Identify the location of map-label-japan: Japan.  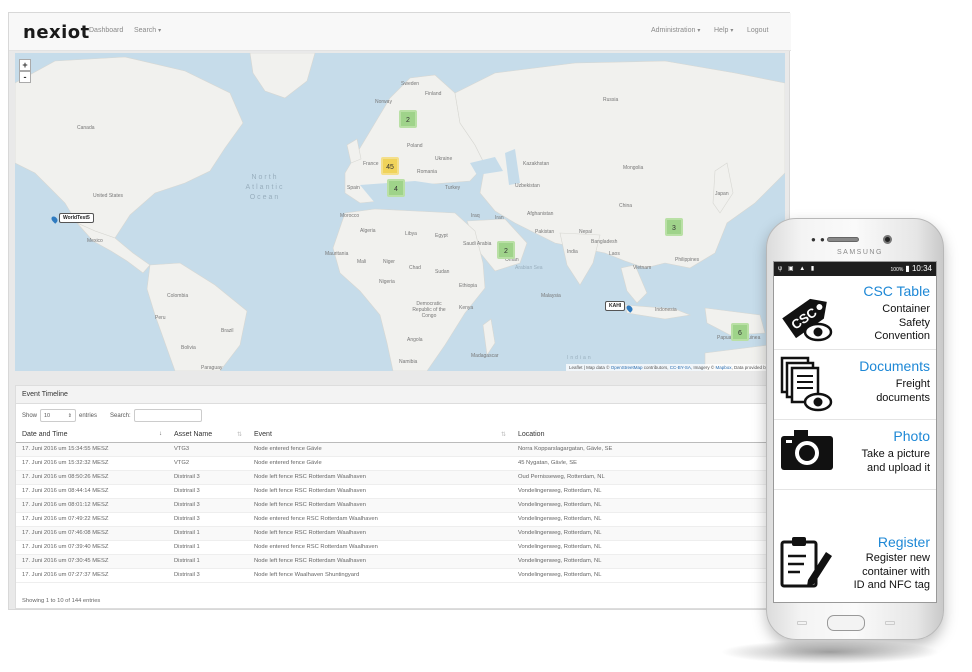
(722, 194).